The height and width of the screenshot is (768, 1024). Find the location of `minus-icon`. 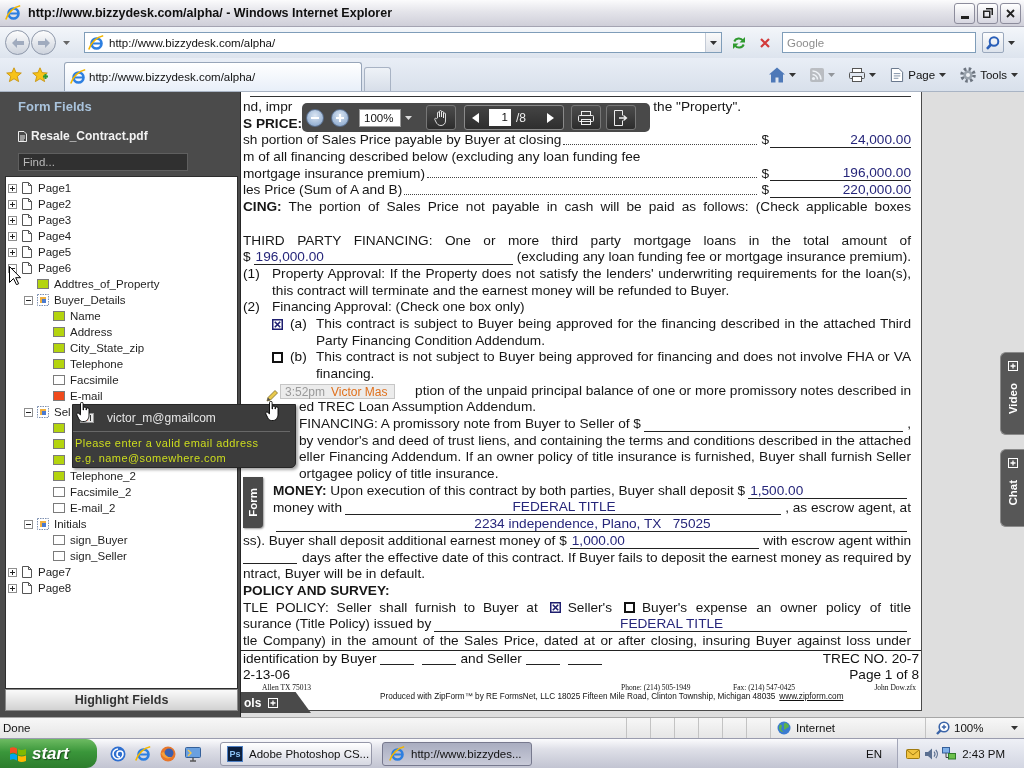

minus-icon is located at coordinates (315, 117).